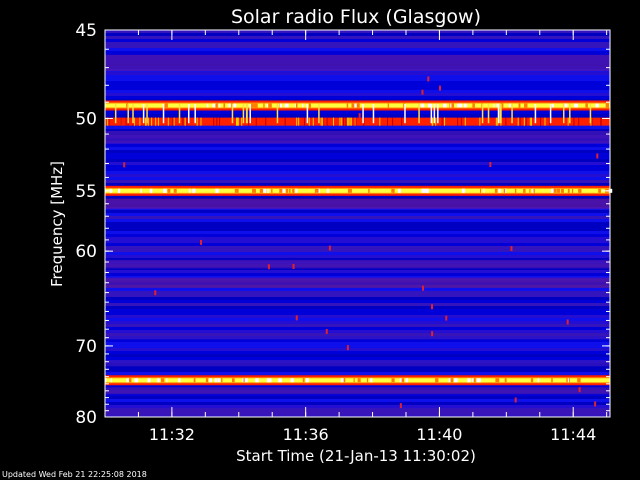 Image resolution: width=640 pixels, height=480 pixels. Describe the element at coordinates (86, 31) in the screenshot. I see `y-tick-label: 45` at that location.